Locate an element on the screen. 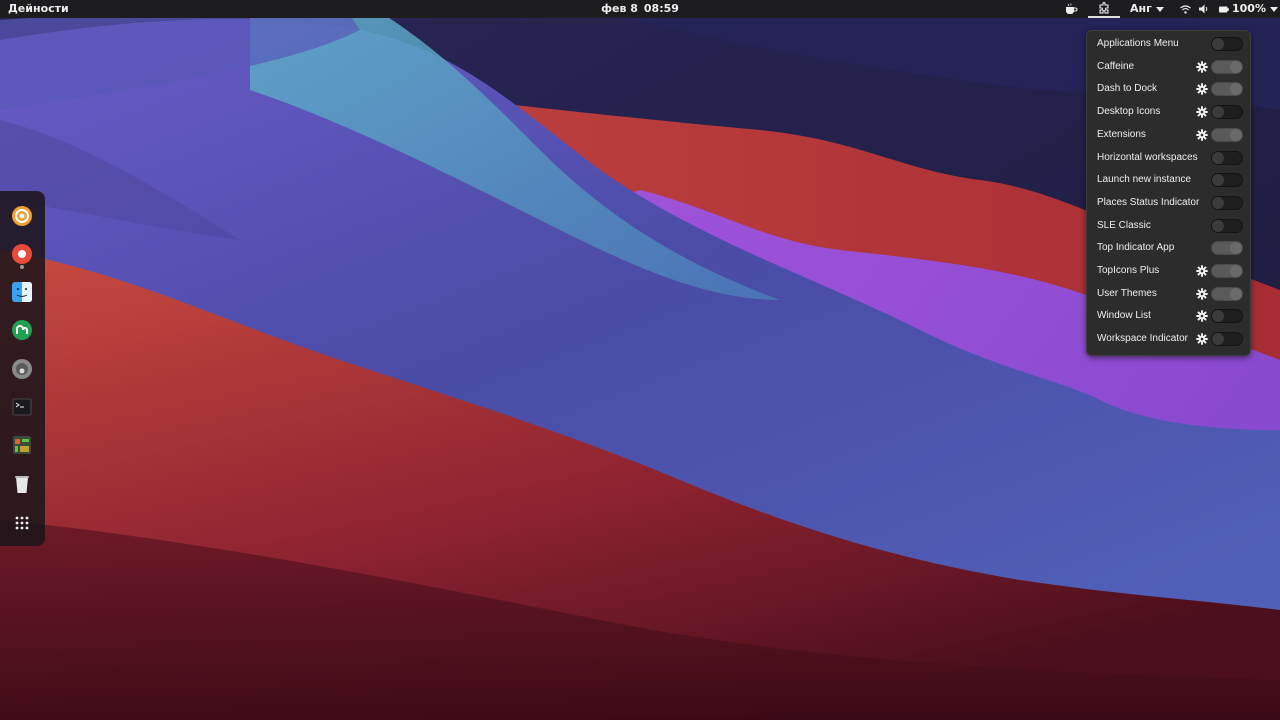 Image resolution: width=1280 pixels, height=720 pixels. top-bar: Дейности фев 8 08:59 Анг 100% is located at coordinates (640, 9).